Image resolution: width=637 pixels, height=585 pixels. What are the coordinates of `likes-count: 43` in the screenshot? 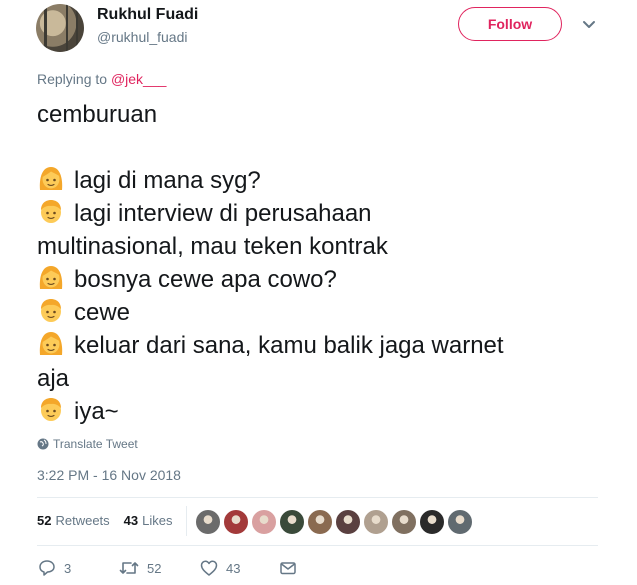 It's located at (131, 520).